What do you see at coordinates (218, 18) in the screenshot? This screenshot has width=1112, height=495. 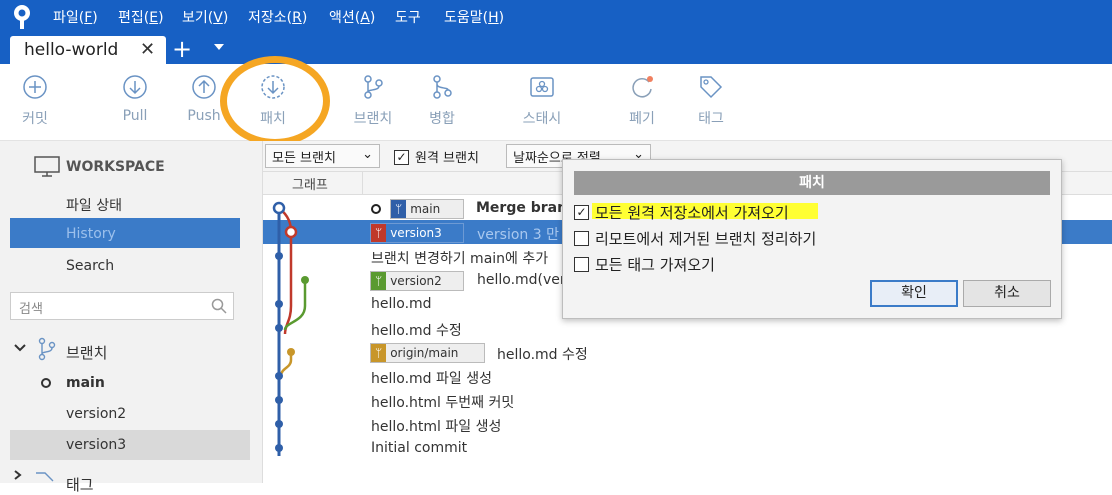 I see `menu-view-key: V` at bounding box center [218, 18].